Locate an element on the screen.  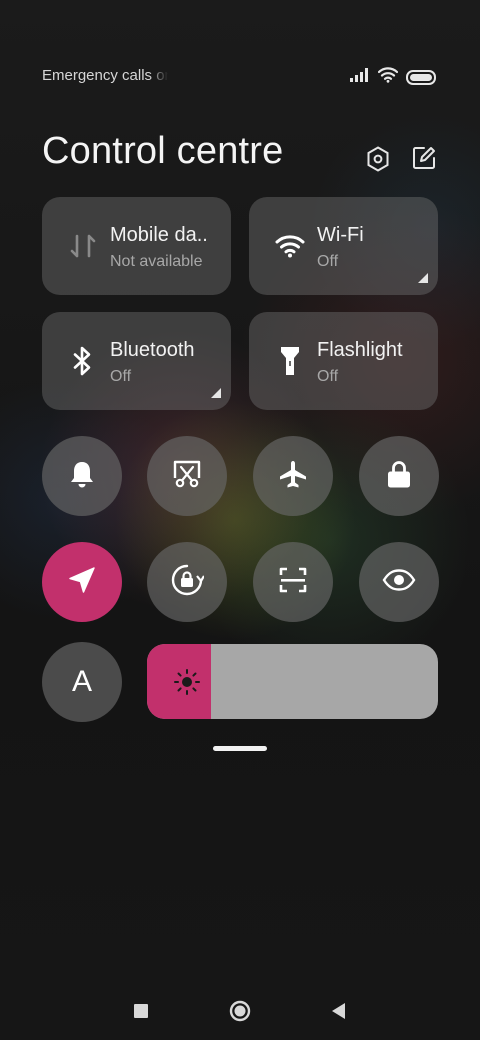
status-text: Emergency calls only is located at coordinates (105, 75).